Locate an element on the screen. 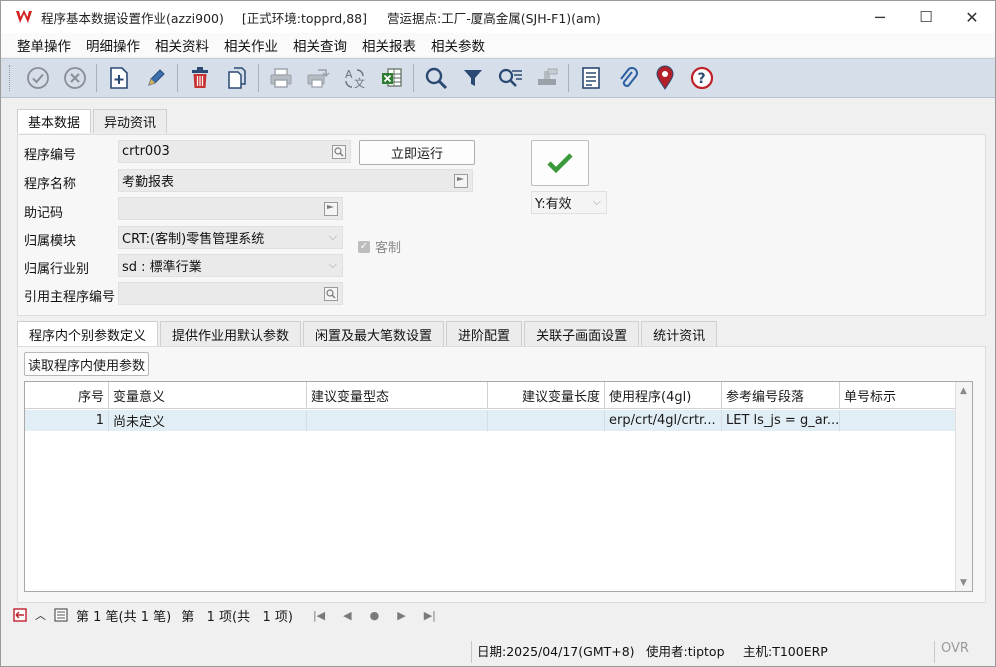 The height and width of the screenshot is (667, 996). chevron-up-icon: ︿ is located at coordinates (40, 615).